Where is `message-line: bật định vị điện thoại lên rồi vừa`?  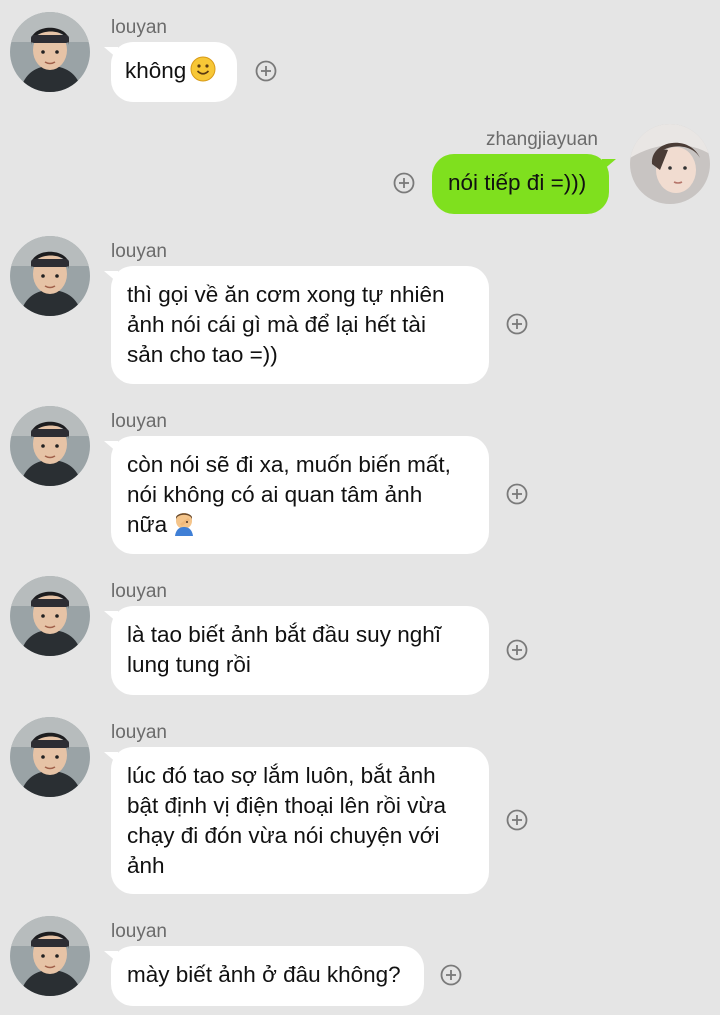
message-line: bật định vị điện thoại lên rồi vừa is located at coordinates (287, 805).